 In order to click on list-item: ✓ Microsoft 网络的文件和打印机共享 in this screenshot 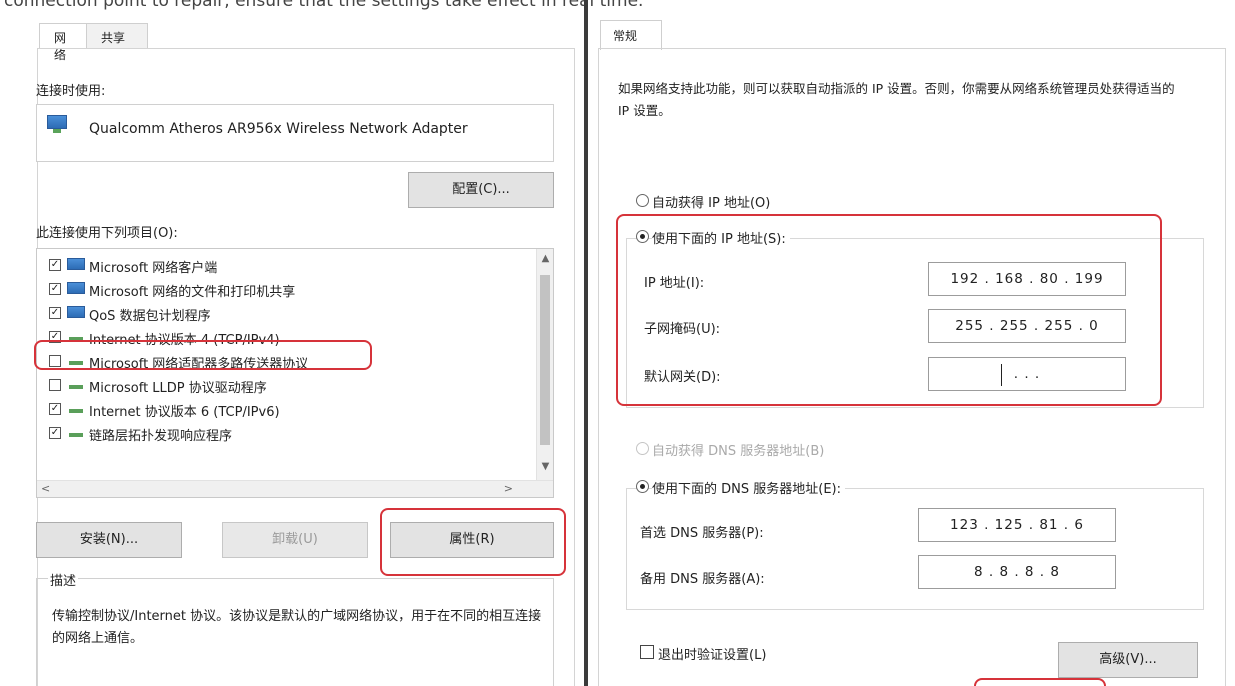, I will do `click(287, 289)`.